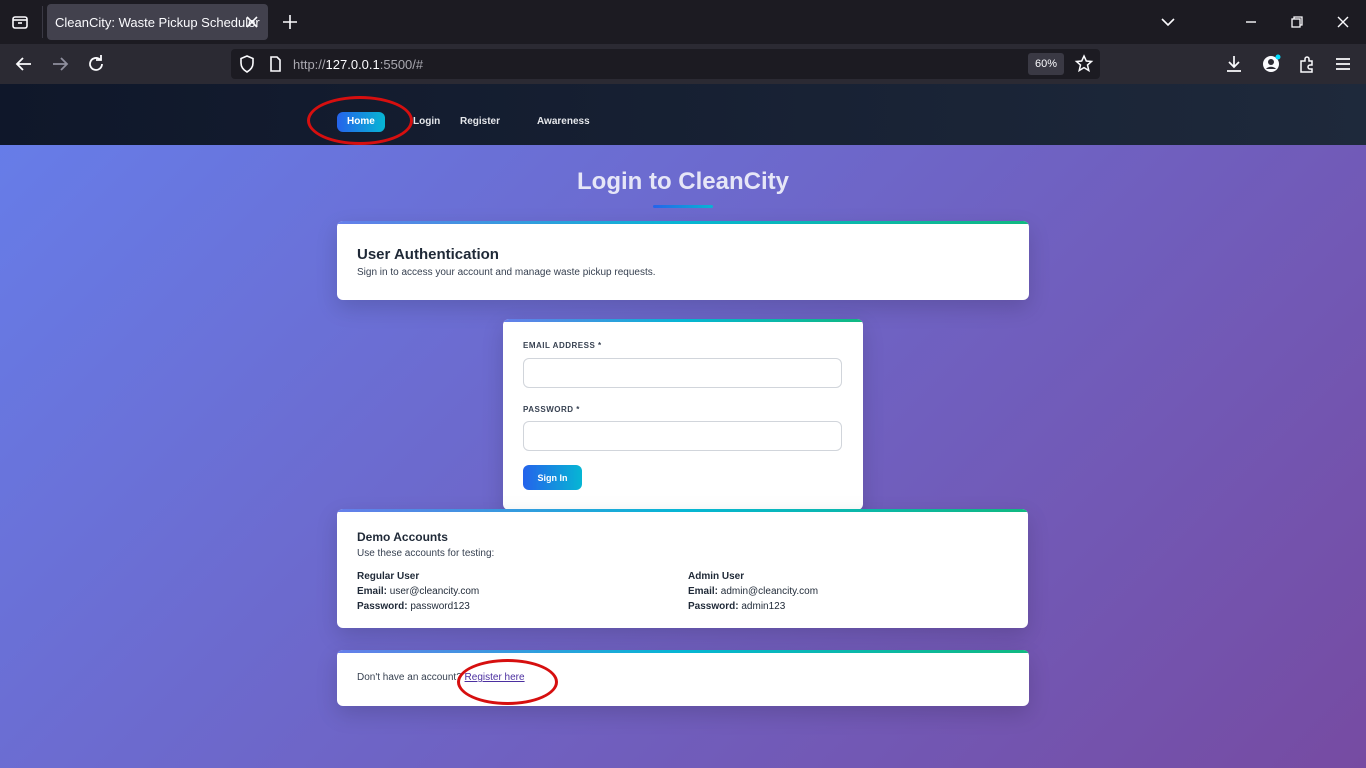 The width and height of the screenshot is (1366, 768). Describe the element at coordinates (252, 22) in the screenshot. I see `close-tab-icon` at that location.